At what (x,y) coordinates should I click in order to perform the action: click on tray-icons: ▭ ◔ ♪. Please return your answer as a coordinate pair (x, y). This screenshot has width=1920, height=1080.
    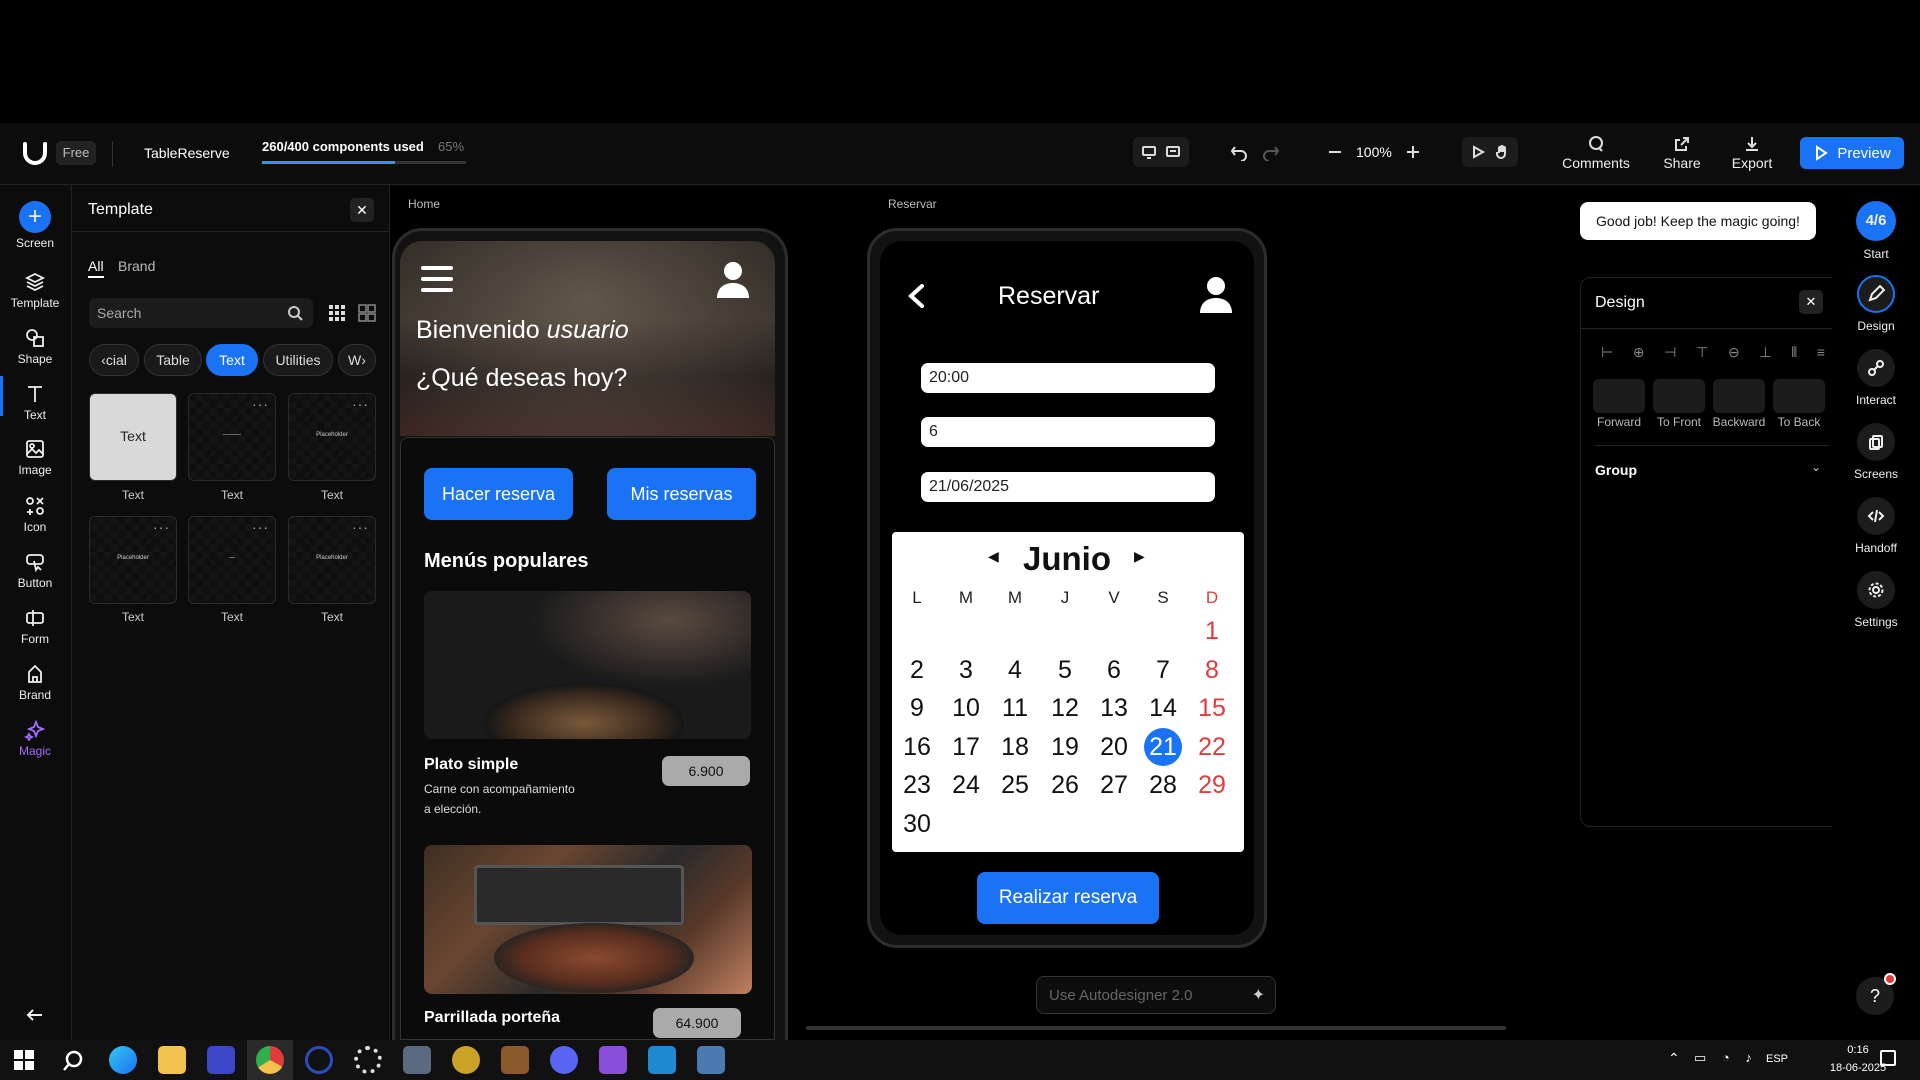
    Looking at the image, I should click on (1726, 1058).